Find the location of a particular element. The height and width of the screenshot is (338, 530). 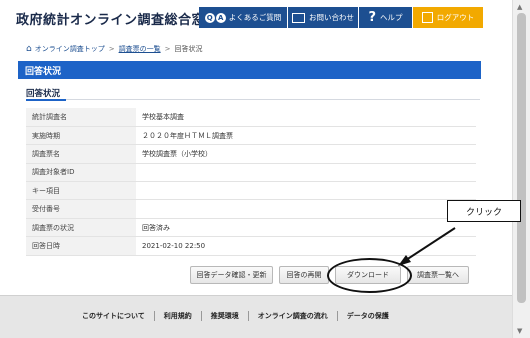

row-value: 学校調査票（小学校） is located at coordinates (306, 154).